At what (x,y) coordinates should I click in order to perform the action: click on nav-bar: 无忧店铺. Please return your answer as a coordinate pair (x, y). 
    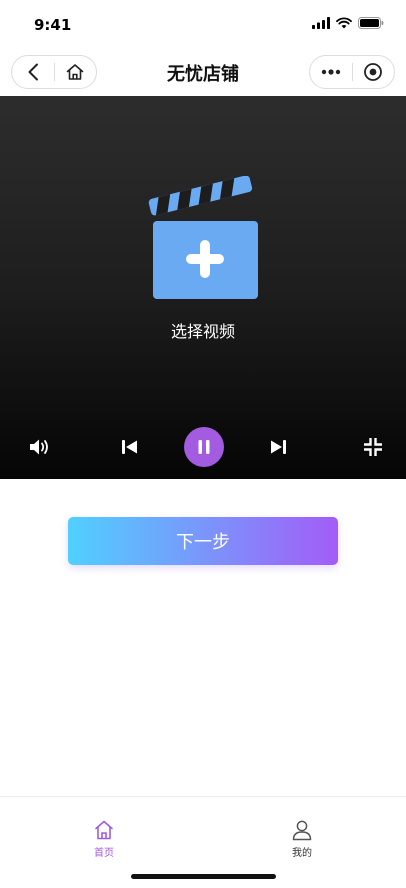
    Looking at the image, I should click on (203, 72).